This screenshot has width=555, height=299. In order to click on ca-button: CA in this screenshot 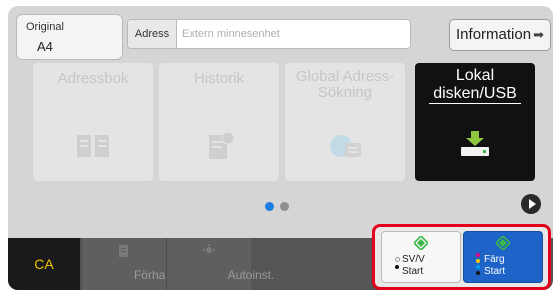, I will do `click(44, 264)`.